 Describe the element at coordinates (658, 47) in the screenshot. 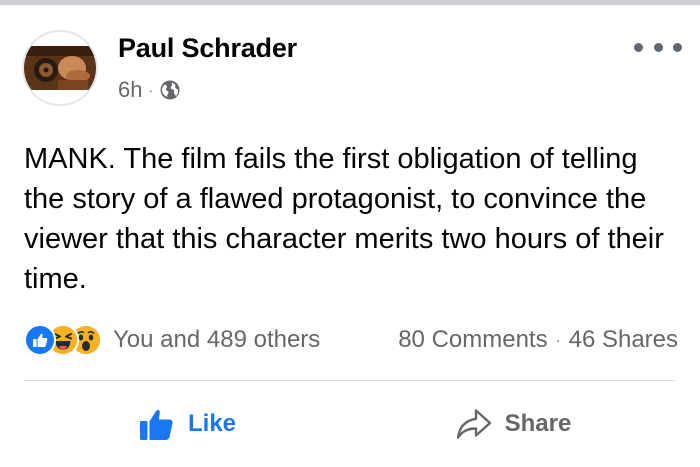

I see `more-options-icon` at that location.